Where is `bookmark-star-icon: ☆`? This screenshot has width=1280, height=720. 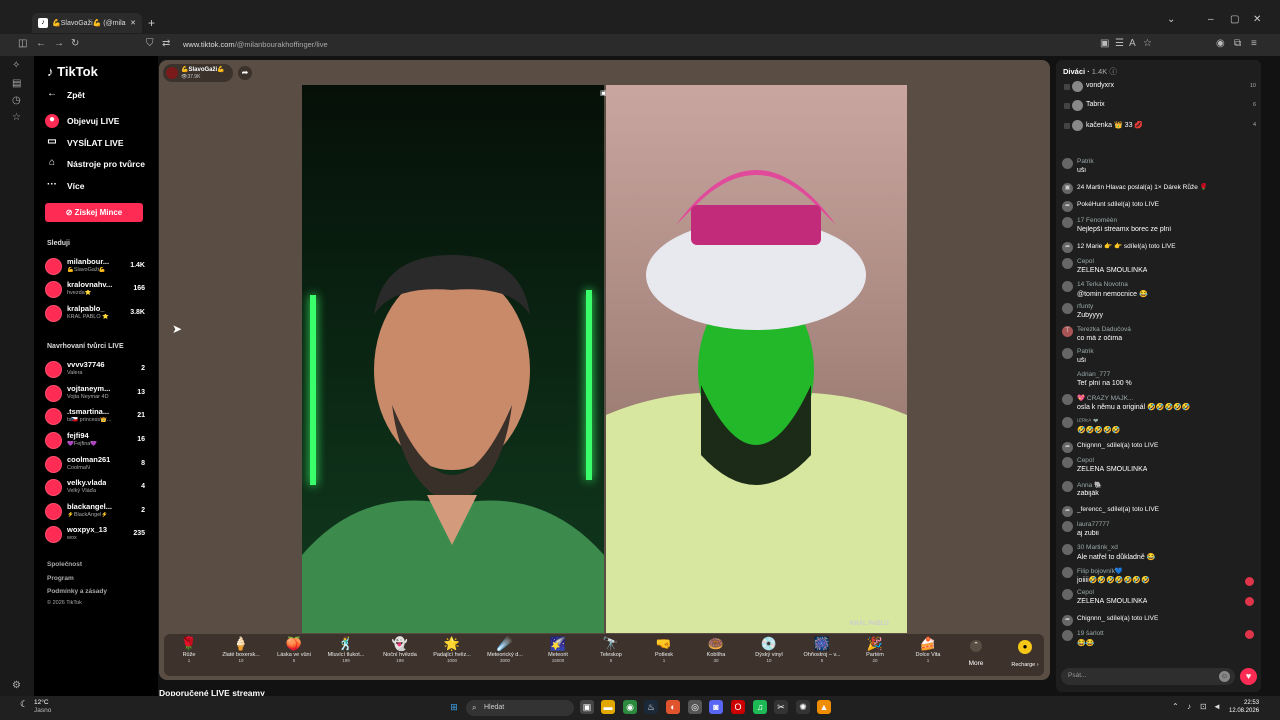
bookmark-star-icon: ☆ is located at coordinates (1147, 43).